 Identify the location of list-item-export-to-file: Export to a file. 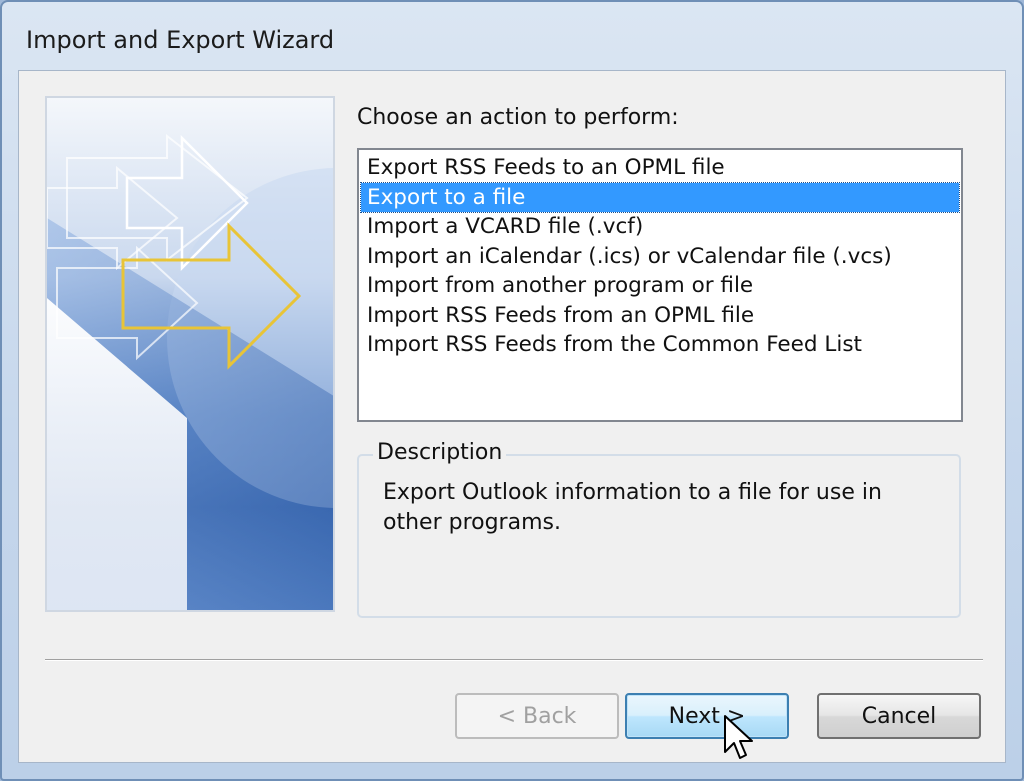
(660, 197).